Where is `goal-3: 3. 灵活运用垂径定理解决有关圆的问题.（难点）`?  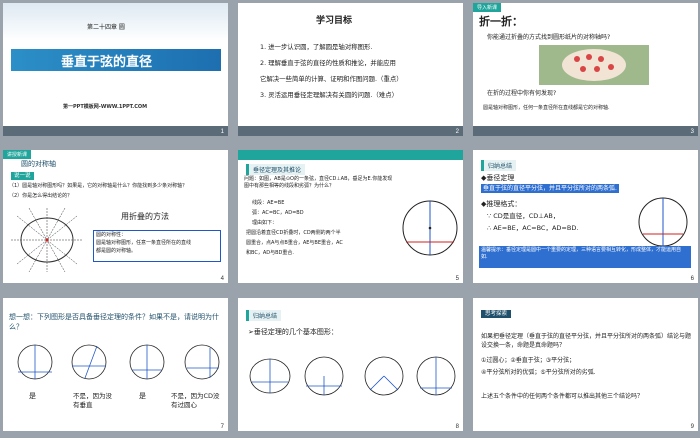 goal-3: 3. 灵活运用垂径定理解决有关圆的问题.（难点） is located at coordinates (329, 95).